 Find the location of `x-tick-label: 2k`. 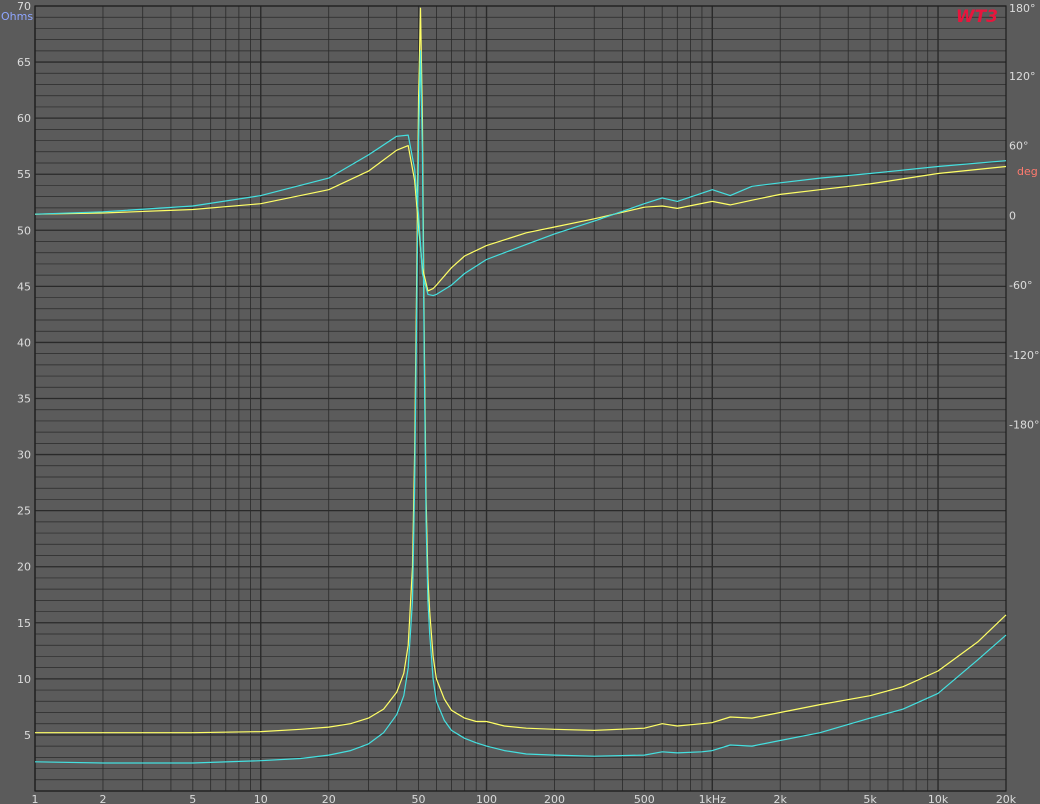

x-tick-label: 2k is located at coordinates (781, 798).